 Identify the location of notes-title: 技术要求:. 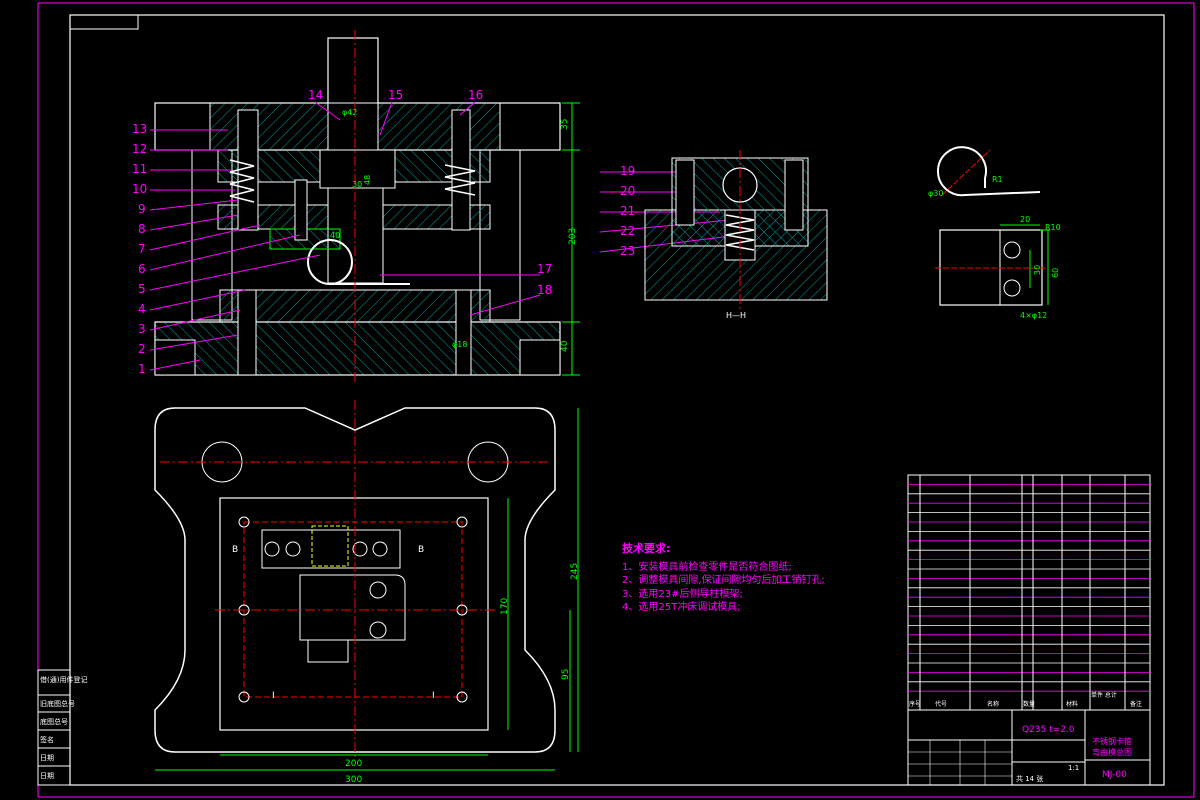
(646, 548).